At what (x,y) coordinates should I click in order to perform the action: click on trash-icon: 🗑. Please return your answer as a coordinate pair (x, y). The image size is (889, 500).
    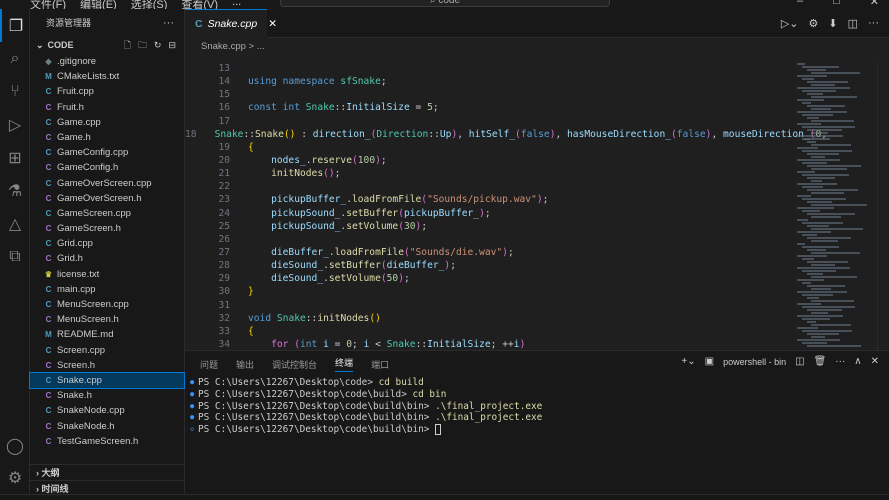
    Looking at the image, I should click on (820, 361).